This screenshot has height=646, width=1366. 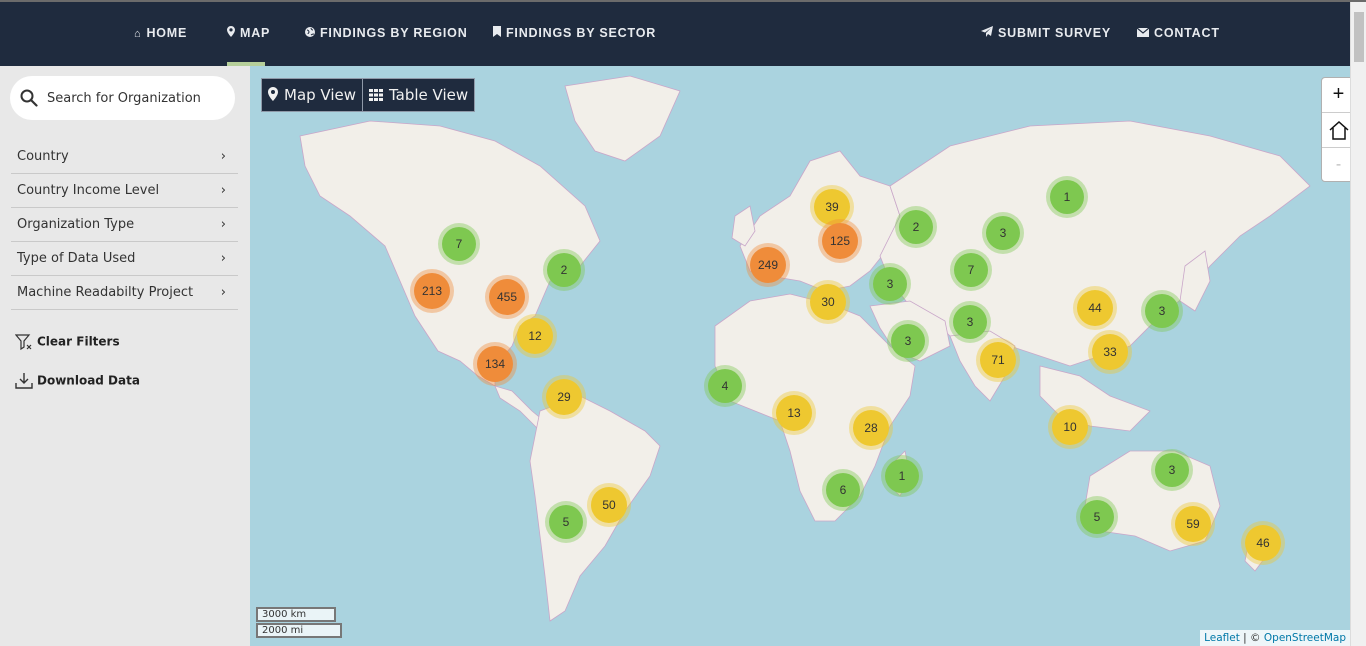 What do you see at coordinates (124, 157) in the screenshot?
I see `filter-country: Country ›` at bounding box center [124, 157].